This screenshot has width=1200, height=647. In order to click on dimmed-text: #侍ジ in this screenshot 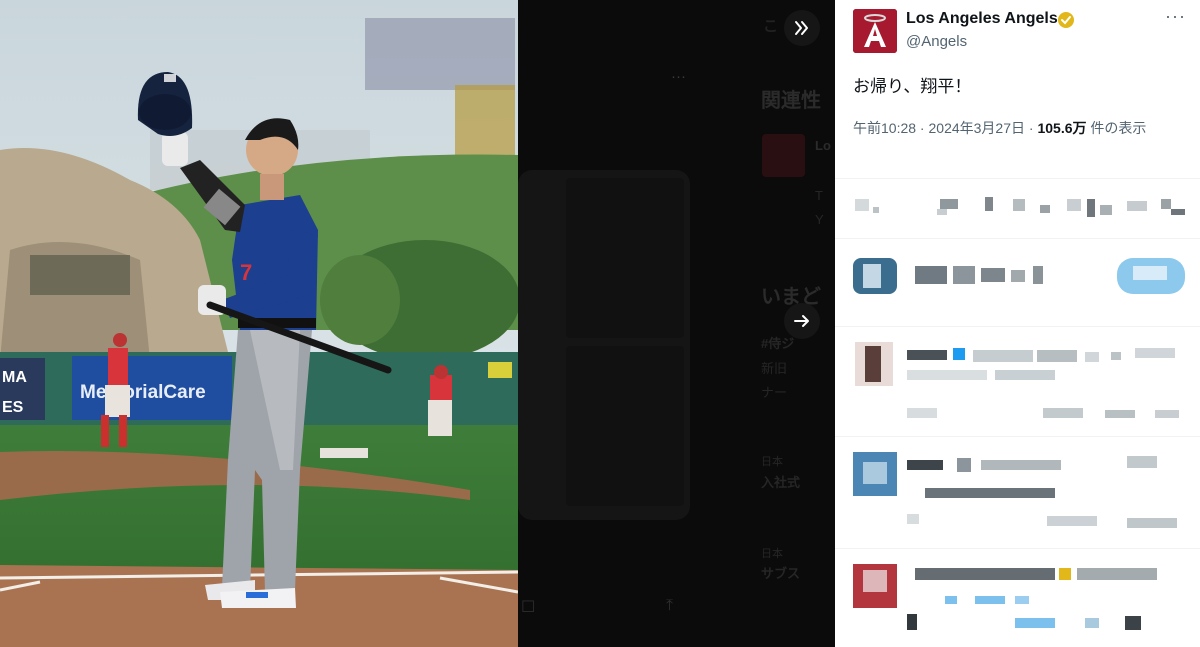, I will do `click(778, 343)`.